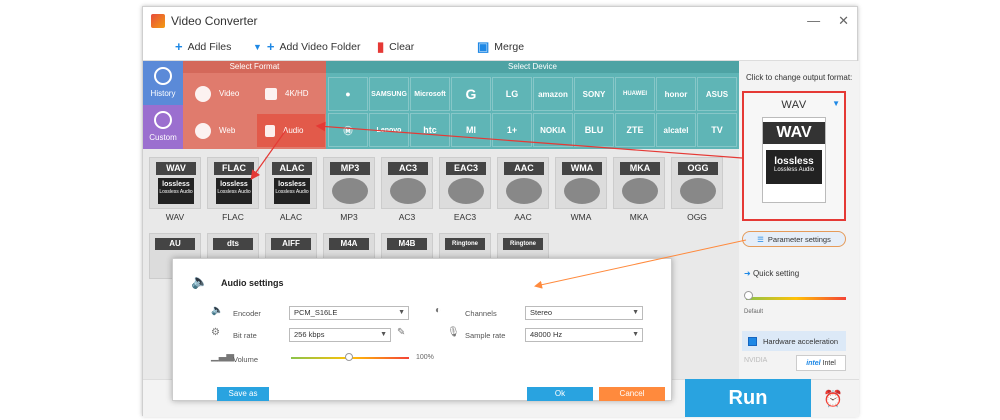 The height and width of the screenshot is (420, 1000). Describe the element at coordinates (349, 313) in the screenshot. I see `encoder-select: PCM_S16LE ▼` at that location.